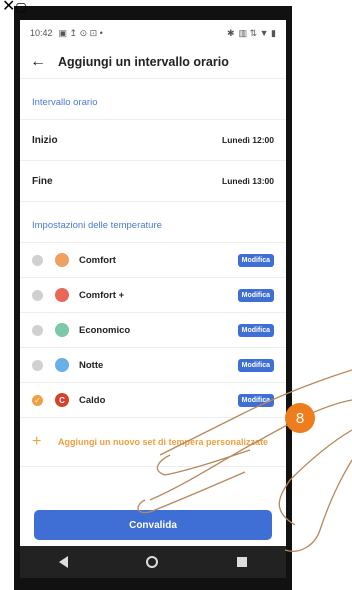  I want to click on bluetooth-icon: ✱, so click(231, 32).